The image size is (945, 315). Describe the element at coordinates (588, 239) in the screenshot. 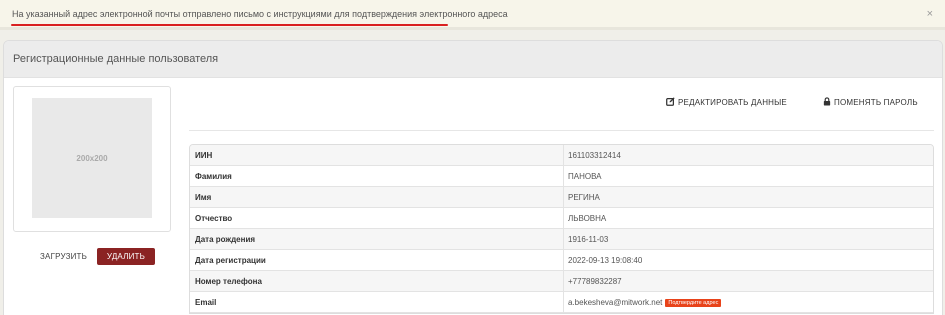

I see `row-value-text: 1916-11-03` at that location.